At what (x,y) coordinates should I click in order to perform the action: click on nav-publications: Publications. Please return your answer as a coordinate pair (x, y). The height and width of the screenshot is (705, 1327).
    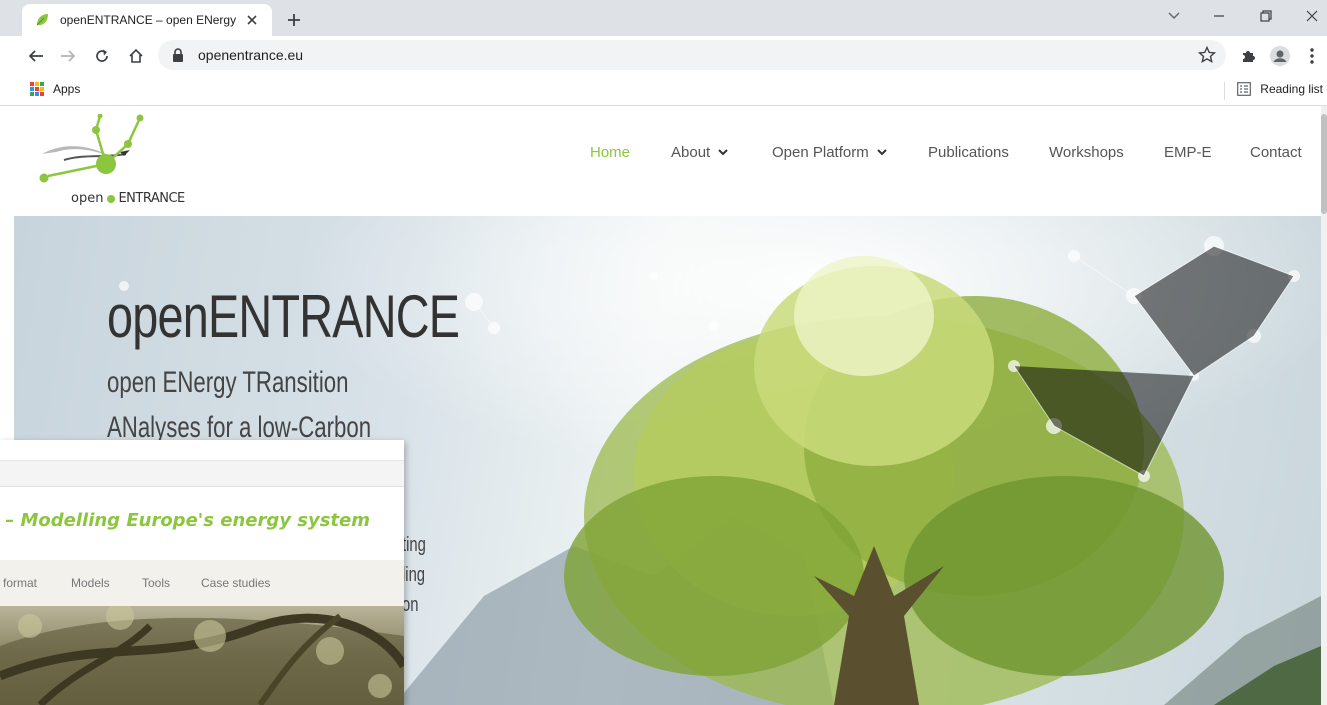
    Looking at the image, I should click on (968, 152).